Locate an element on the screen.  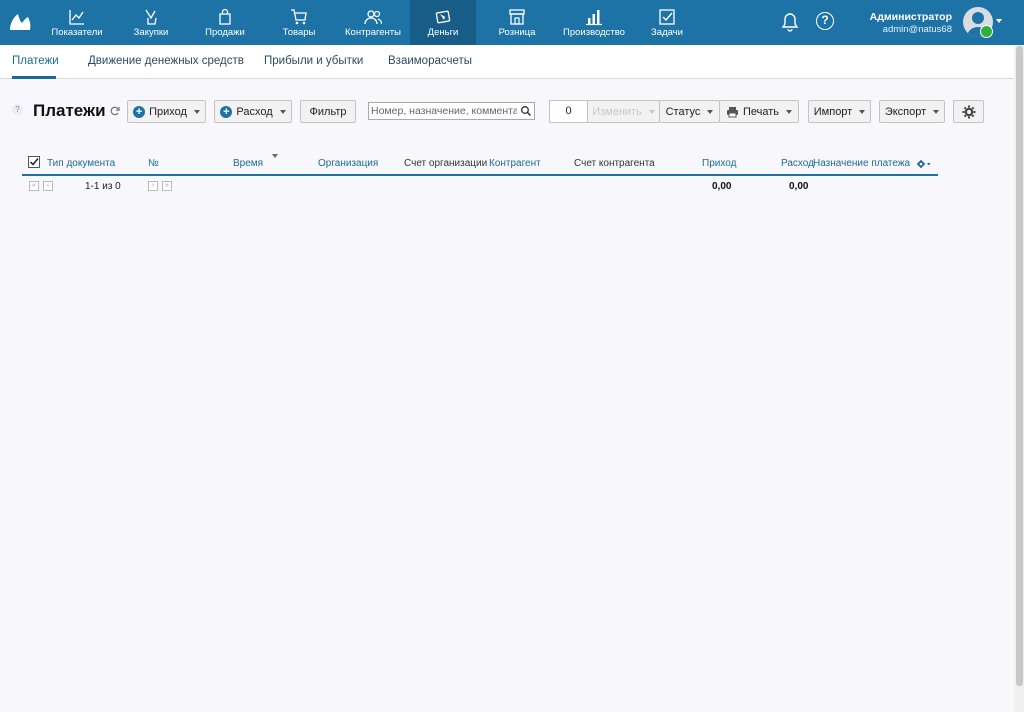
scrollbar-thumb is located at coordinates (1019, 366).